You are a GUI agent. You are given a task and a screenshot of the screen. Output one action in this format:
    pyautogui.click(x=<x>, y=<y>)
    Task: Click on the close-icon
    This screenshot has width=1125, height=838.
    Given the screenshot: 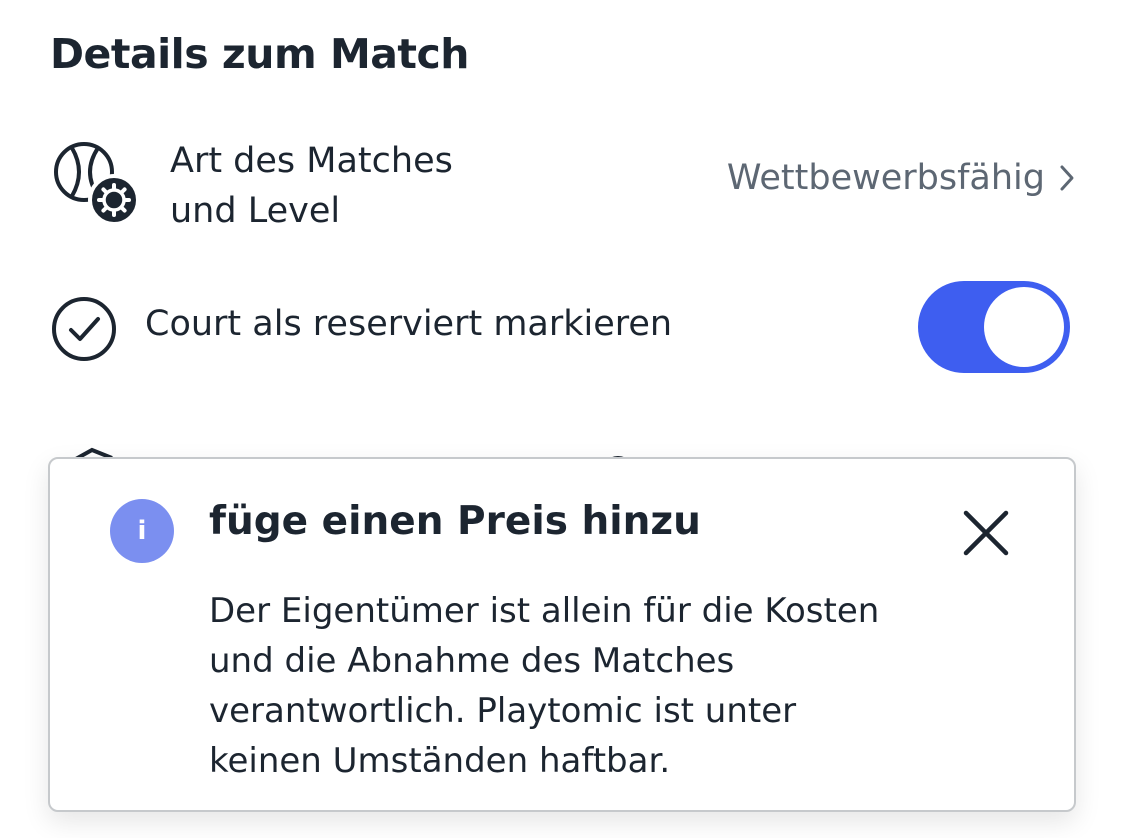 What is the action you would take?
    pyautogui.click(x=986, y=533)
    